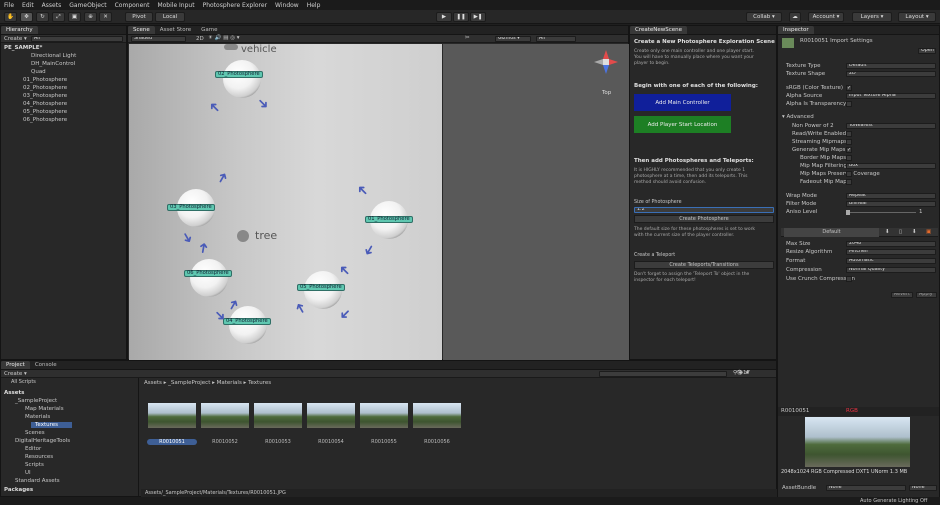 The image size is (940, 505). What do you see at coordinates (287, 5) in the screenshot?
I see `menu-window: Window` at bounding box center [287, 5].